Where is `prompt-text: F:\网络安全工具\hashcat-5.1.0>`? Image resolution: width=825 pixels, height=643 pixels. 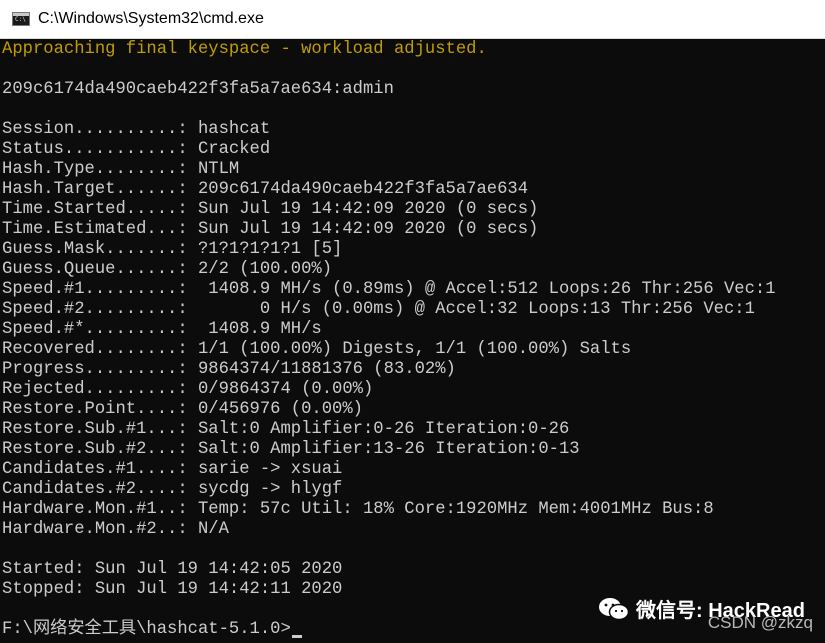
prompt-text: F:\网络安全工具\hashcat-5.1.0> is located at coordinates (146, 629).